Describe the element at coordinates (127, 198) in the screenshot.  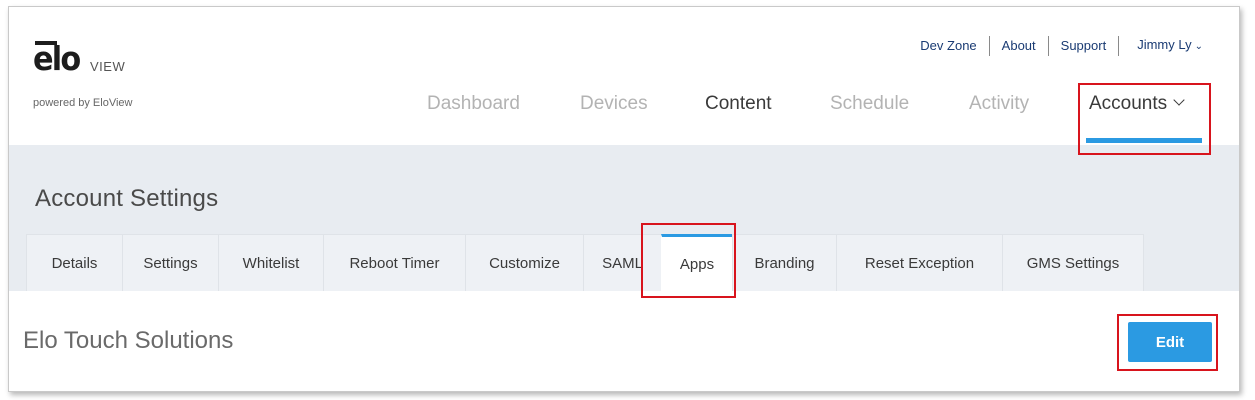
I see `page-title: Account Settings` at that location.